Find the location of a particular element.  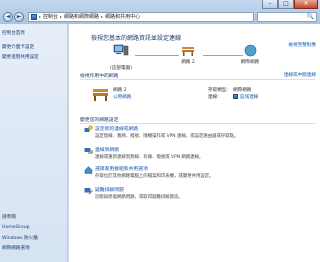

see-also-internet-options: 網際網路選項 is located at coordinates (16, 248).